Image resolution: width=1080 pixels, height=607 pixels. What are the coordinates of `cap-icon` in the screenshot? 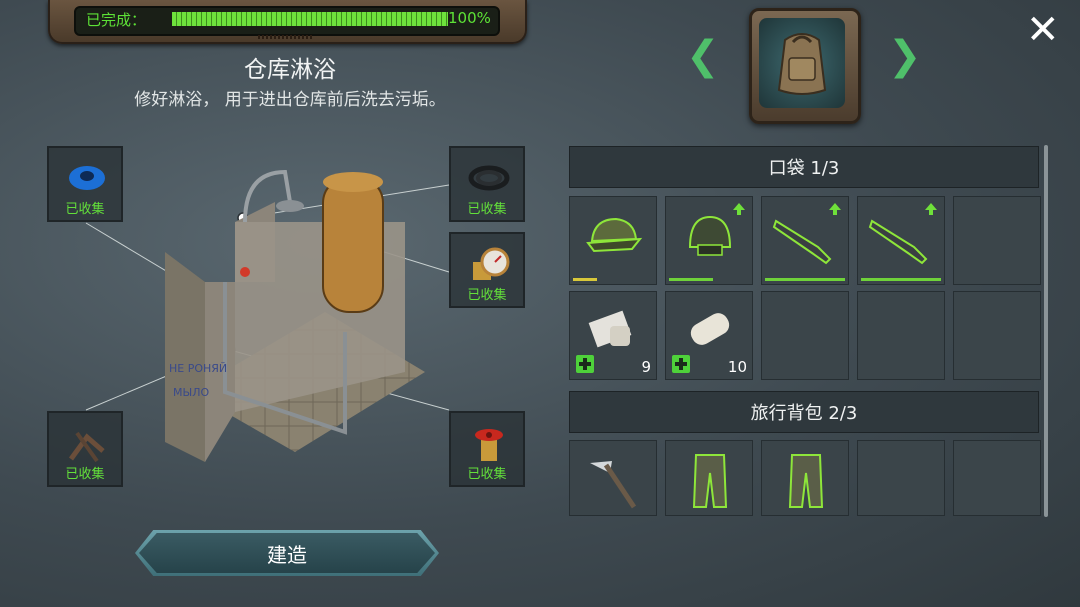 It's located at (614, 235).